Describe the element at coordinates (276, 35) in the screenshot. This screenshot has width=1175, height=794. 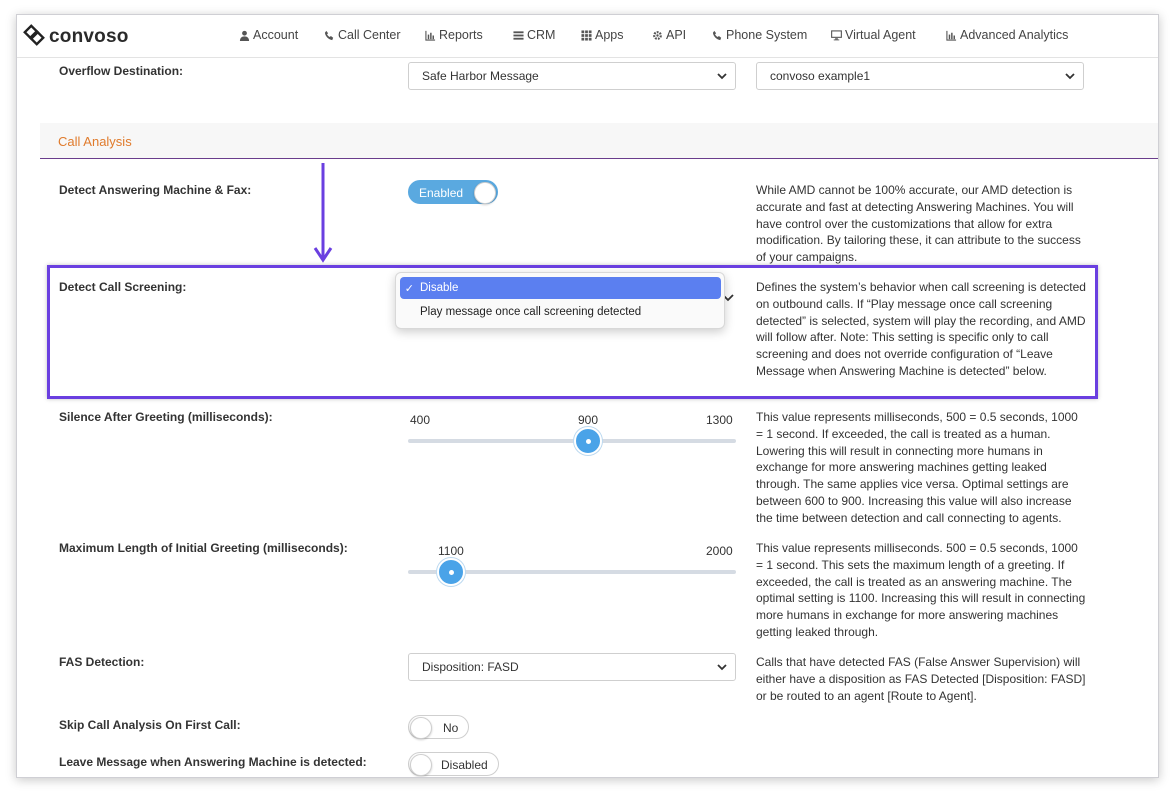
I see `nav-label: Account` at that location.